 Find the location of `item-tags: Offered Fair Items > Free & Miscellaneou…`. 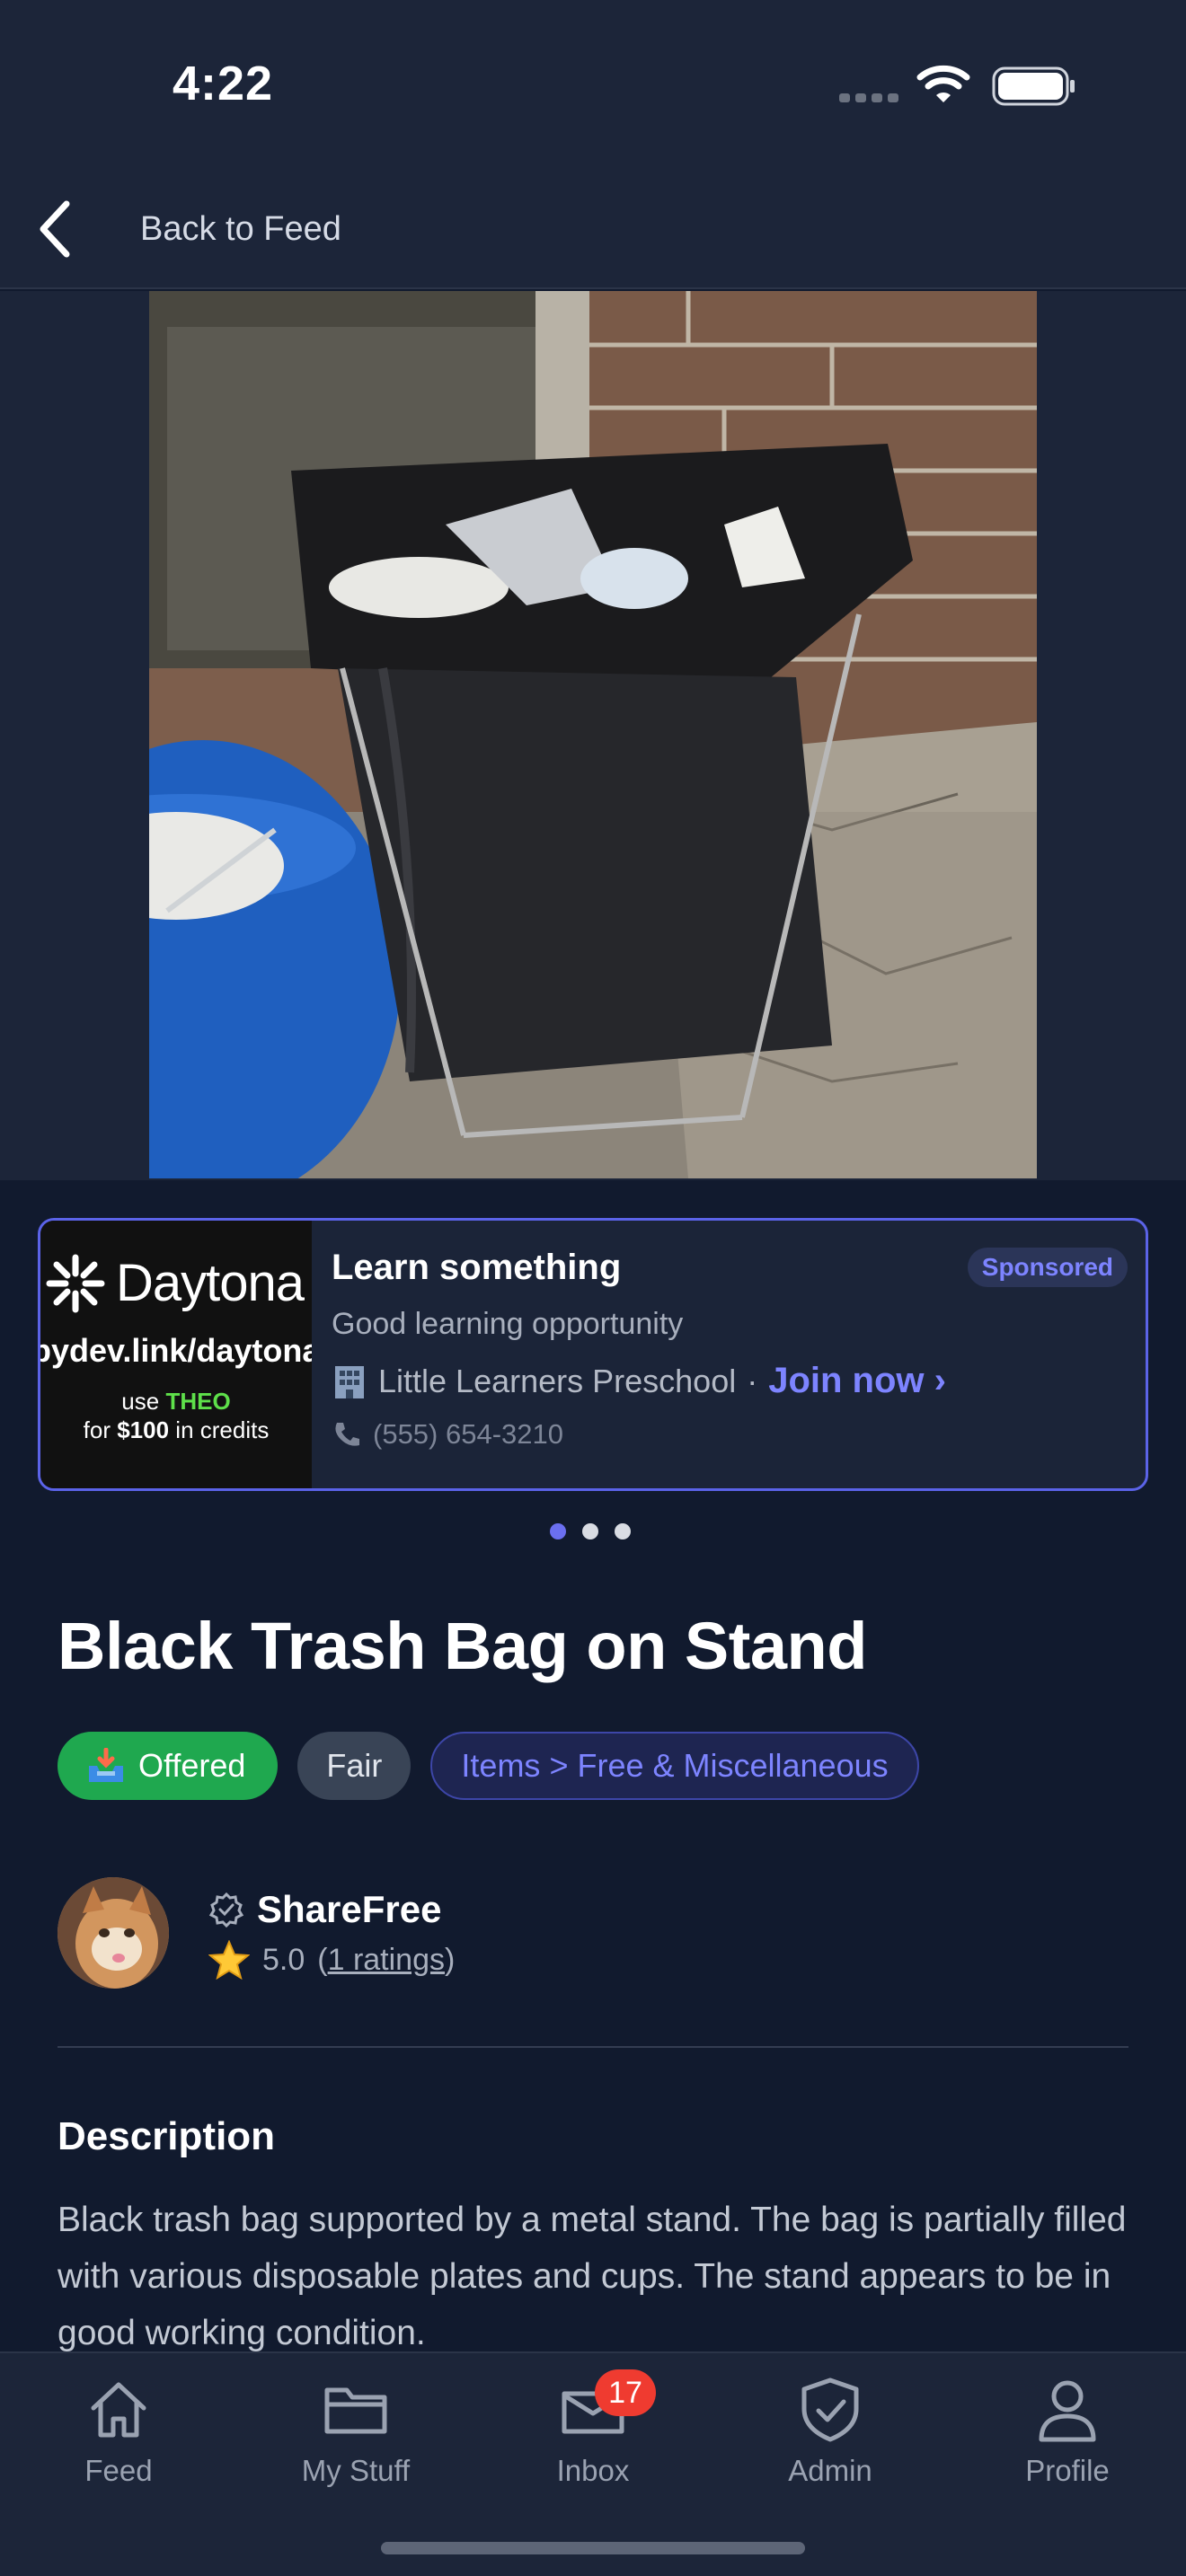

item-tags: Offered Fair Items > Free & Miscellaneou… is located at coordinates (489, 1766).